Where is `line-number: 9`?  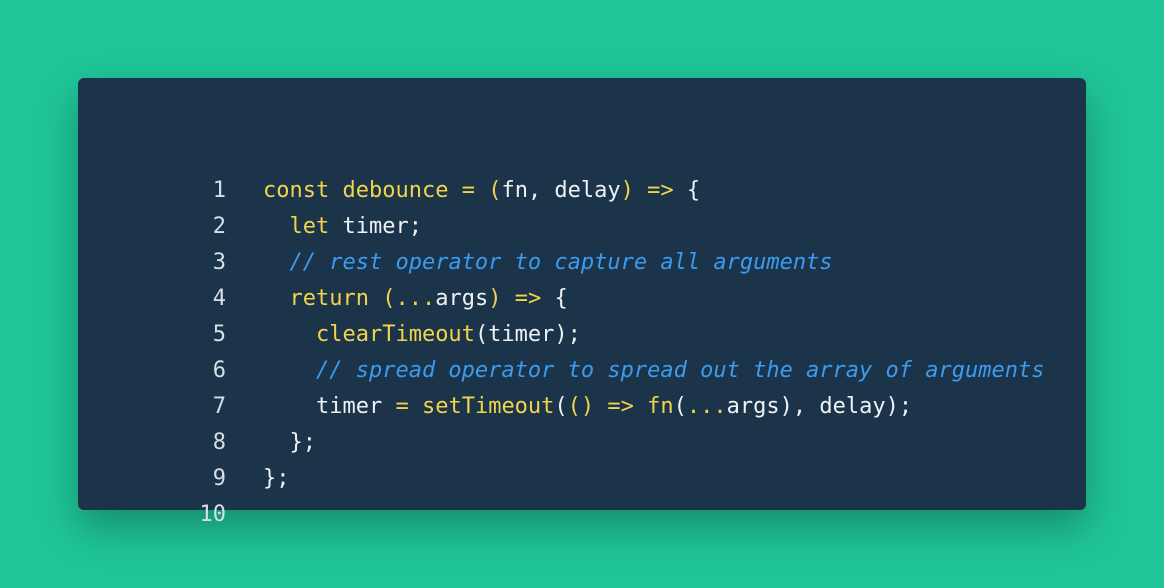
line-number: 9 is located at coordinates (219, 478).